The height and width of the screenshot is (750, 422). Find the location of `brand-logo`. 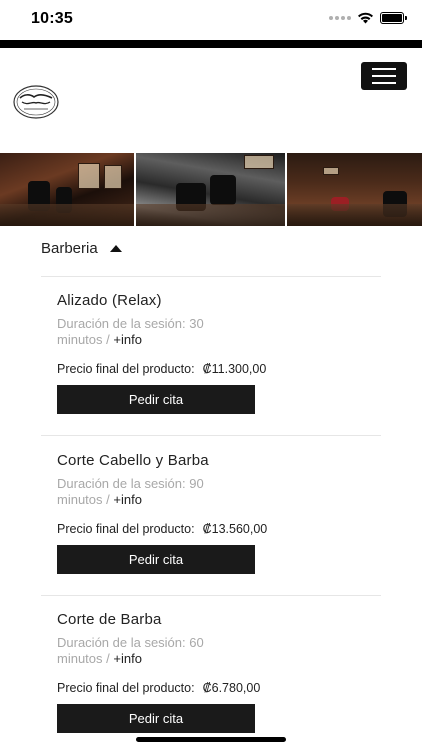

brand-logo is located at coordinates (36, 102).